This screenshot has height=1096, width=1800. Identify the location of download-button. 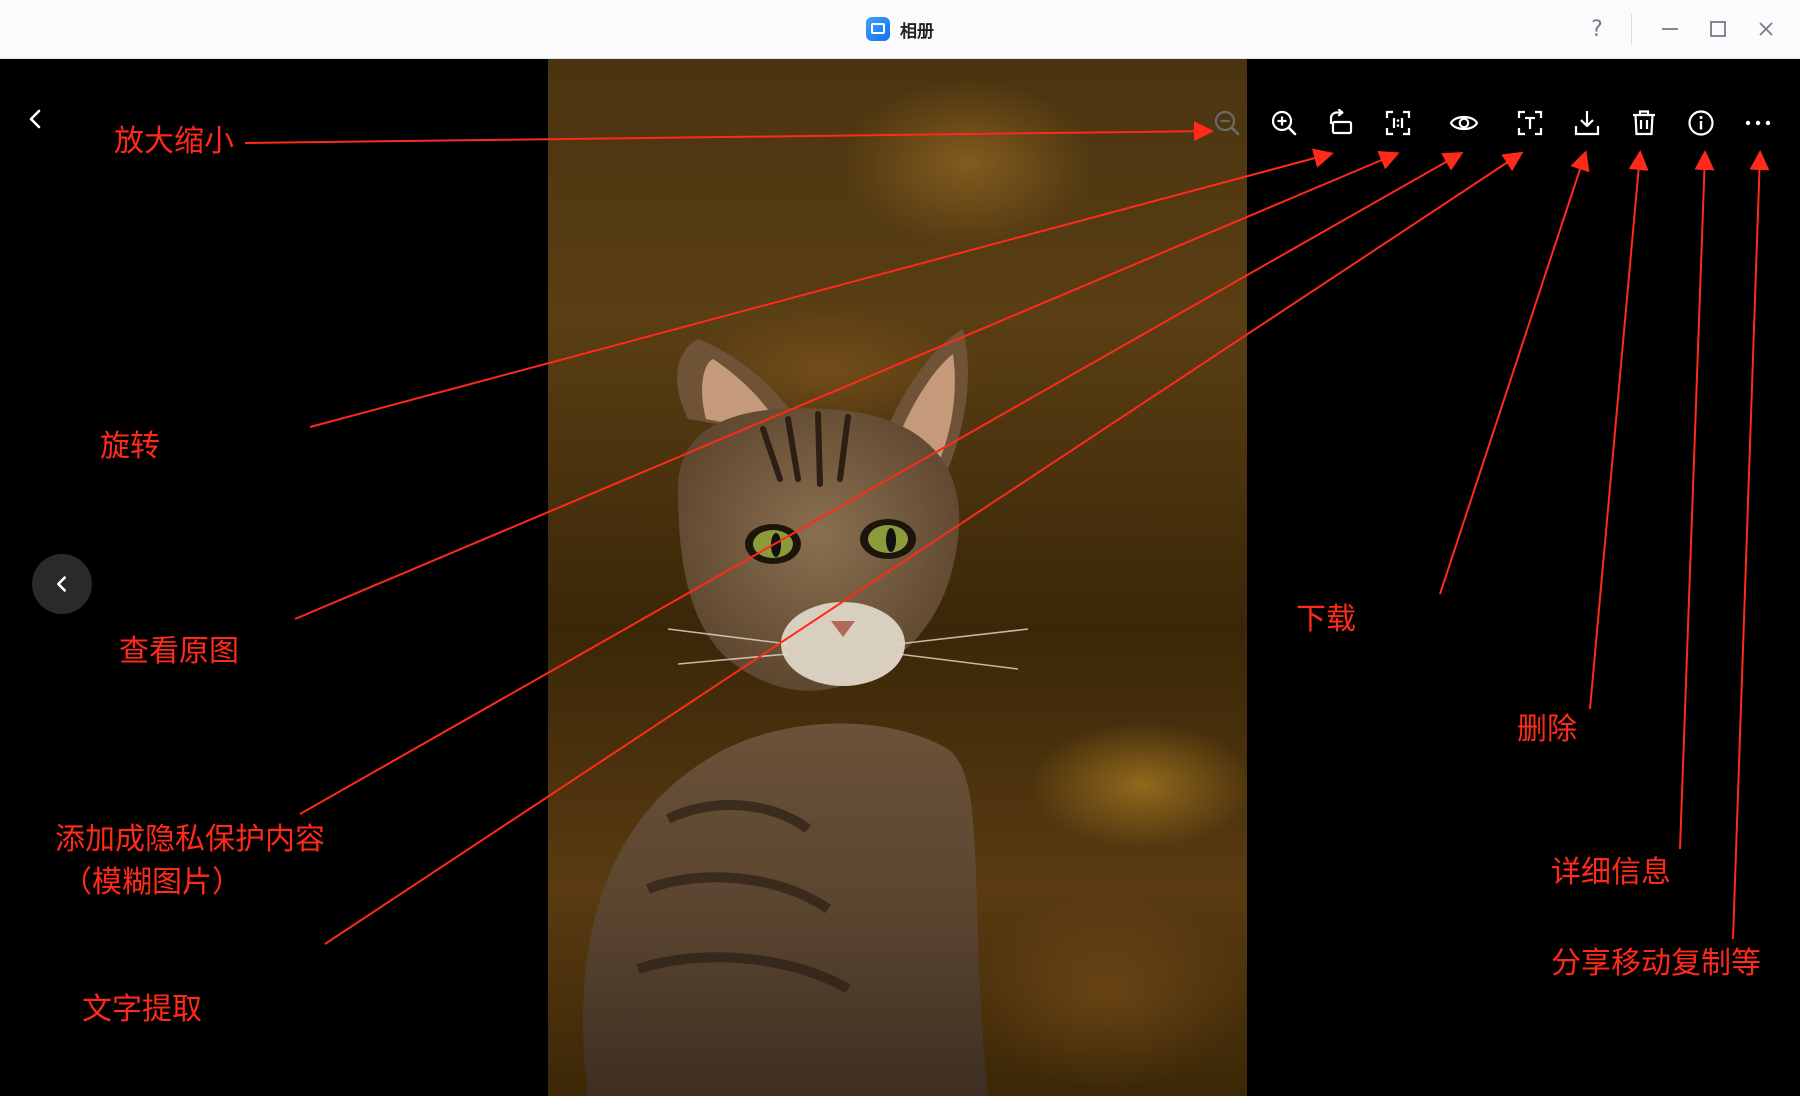
(1587, 123).